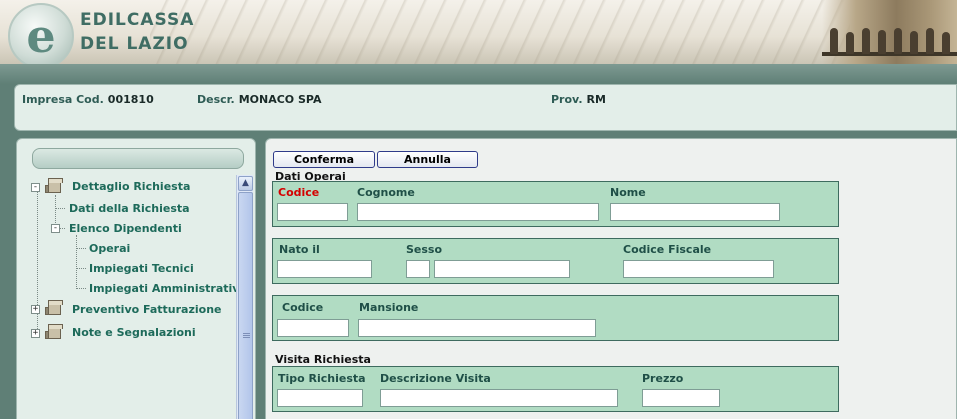 The height and width of the screenshot is (419, 957). What do you see at coordinates (134, 44) in the screenshot?
I see `logo-text-line2: DEL LAZIO` at bounding box center [134, 44].